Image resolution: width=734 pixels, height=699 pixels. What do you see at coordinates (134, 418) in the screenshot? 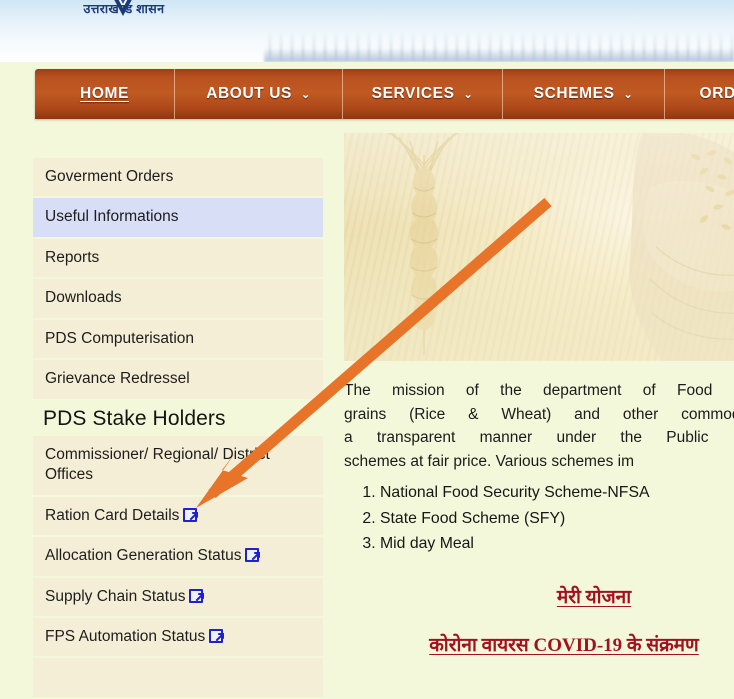
I see `sidebar-heading-pds-stake-holders: PDS Stake Holders` at bounding box center [134, 418].